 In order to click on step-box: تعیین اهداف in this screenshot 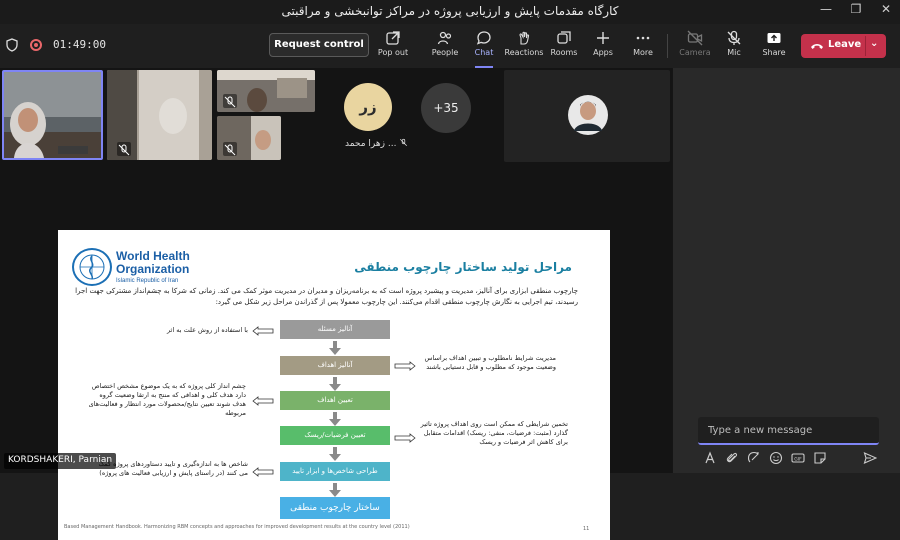, I will do `click(335, 400)`.